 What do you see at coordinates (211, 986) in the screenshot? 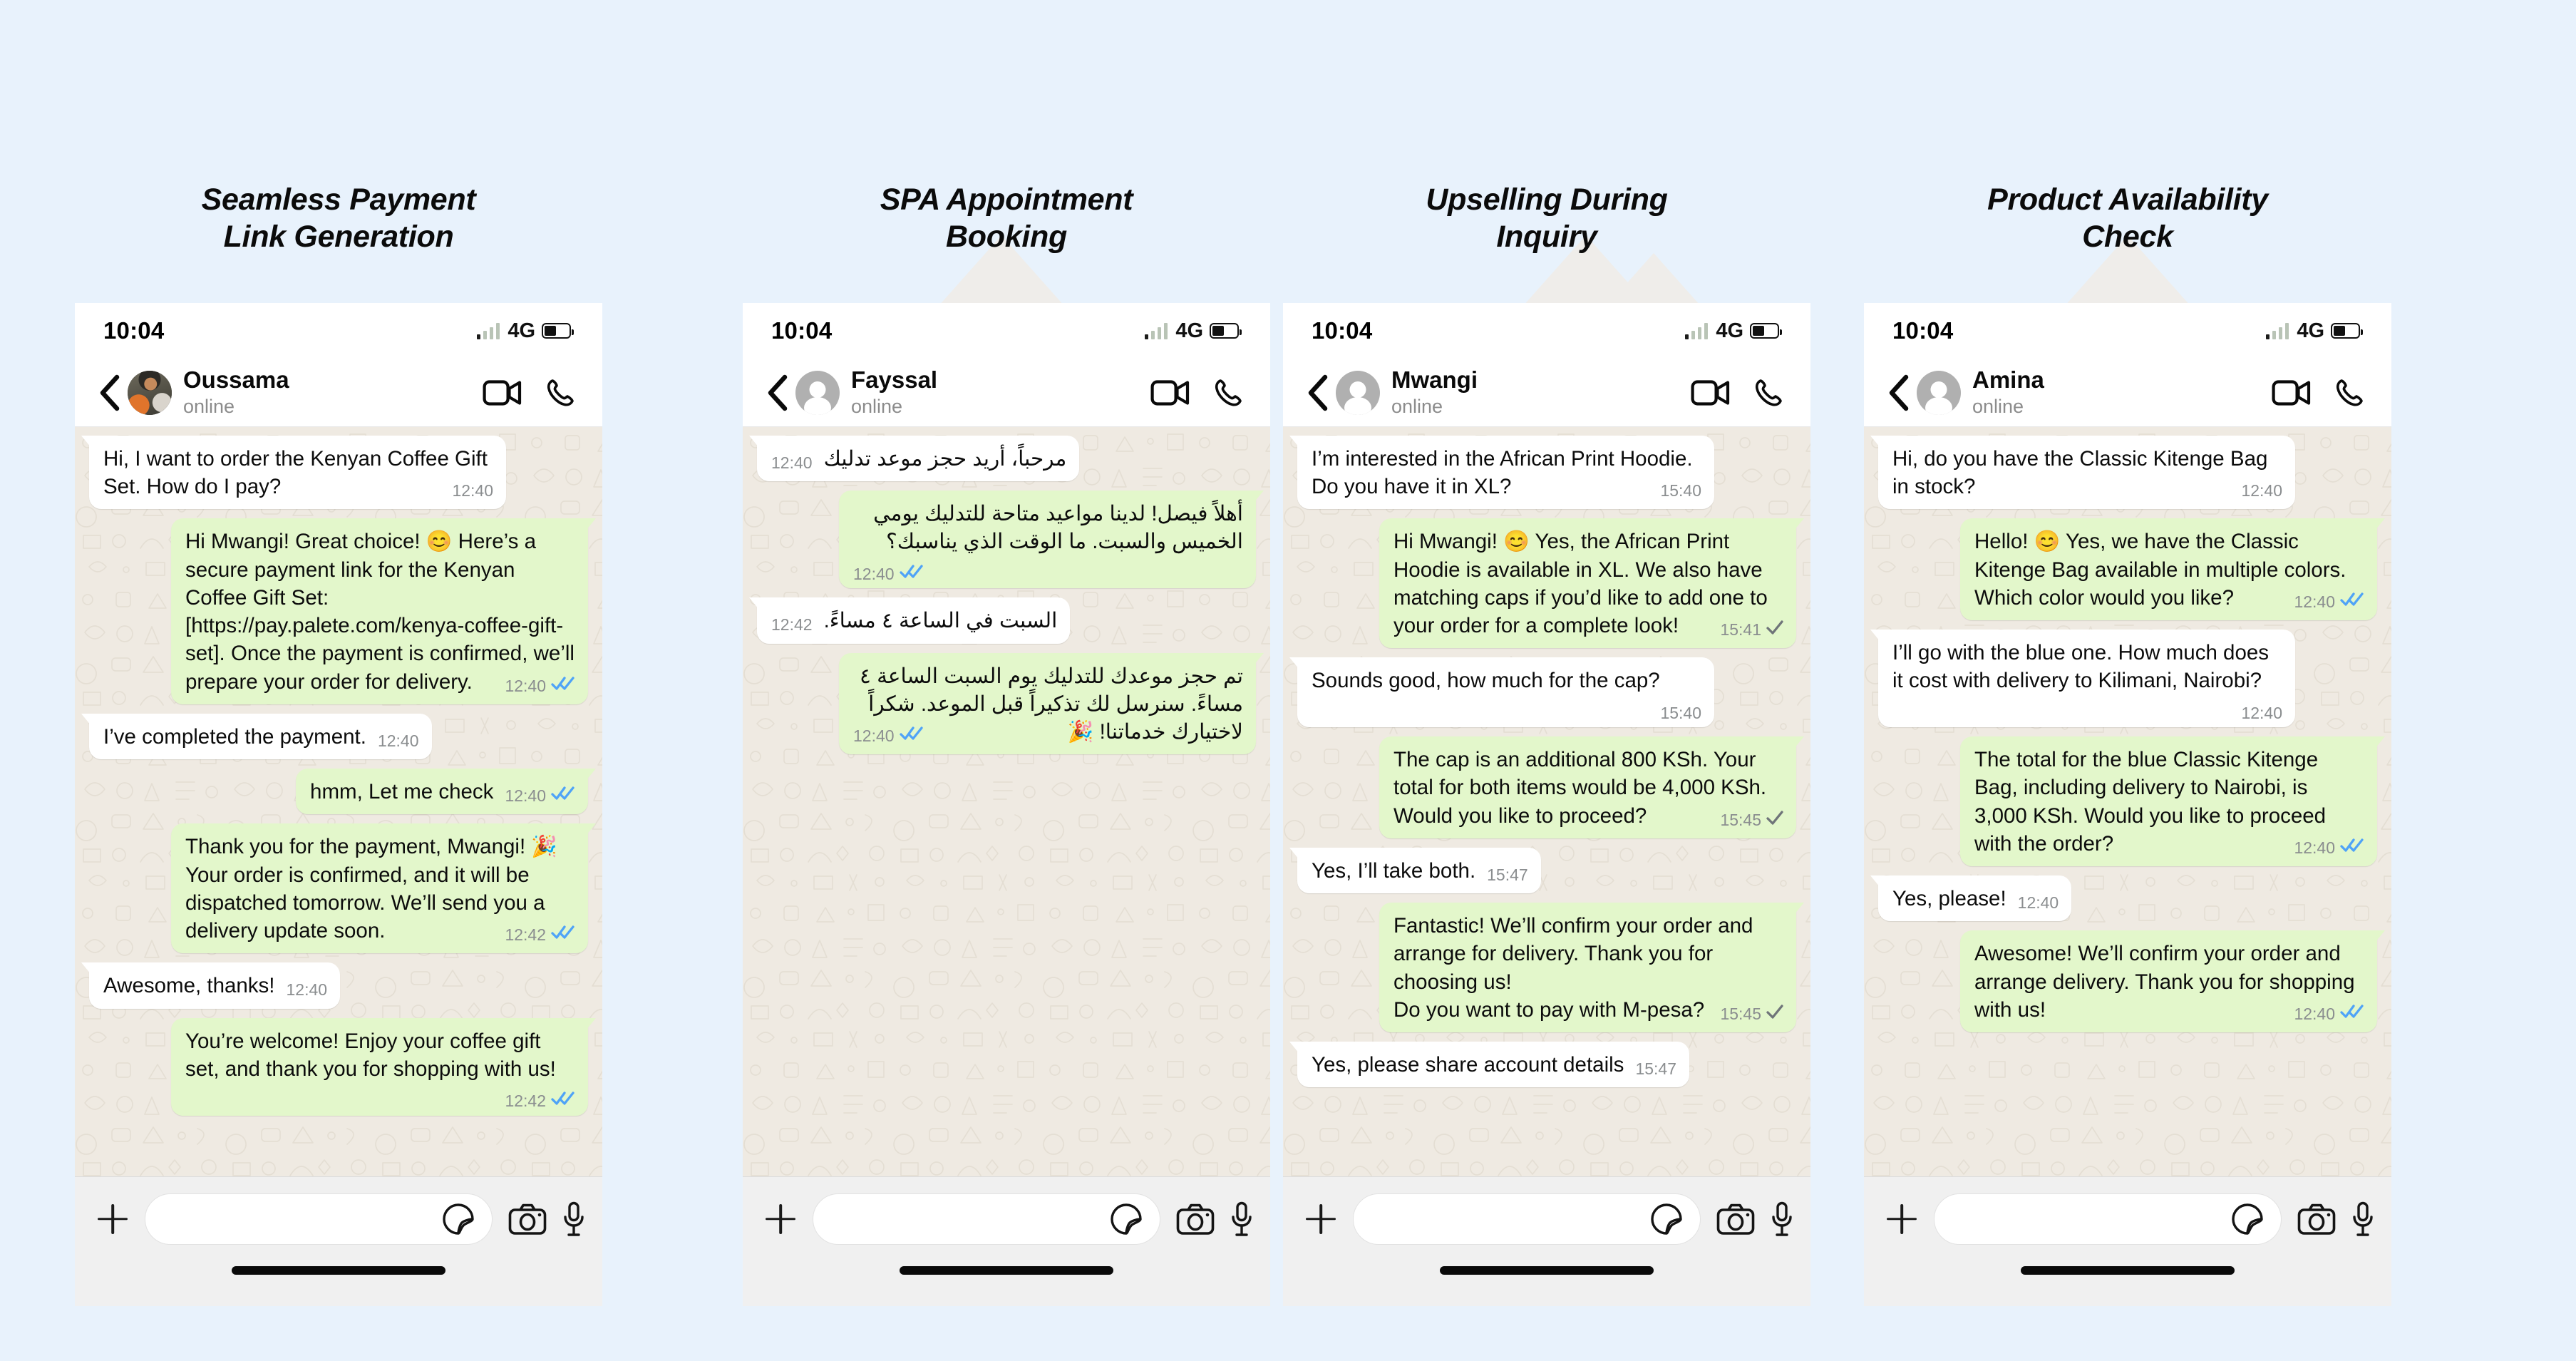
I see `incoming-message-bubble: Awesome, thanks! 12:40` at bounding box center [211, 986].